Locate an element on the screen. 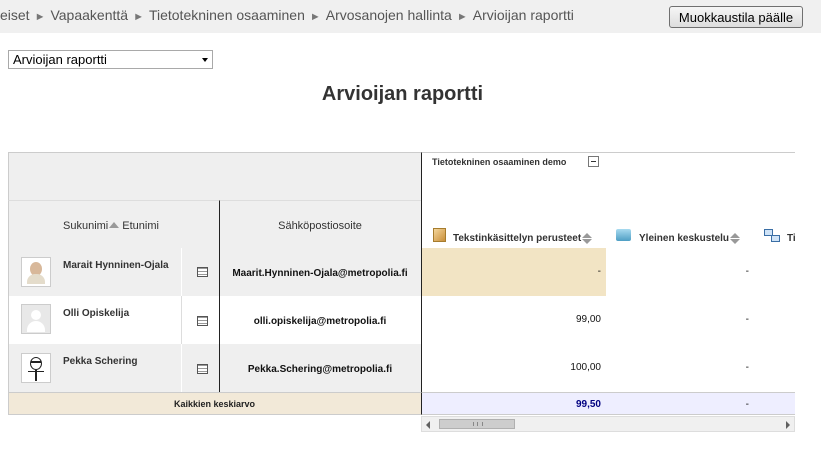  grade-value: 99,00 is located at coordinates (588, 319).